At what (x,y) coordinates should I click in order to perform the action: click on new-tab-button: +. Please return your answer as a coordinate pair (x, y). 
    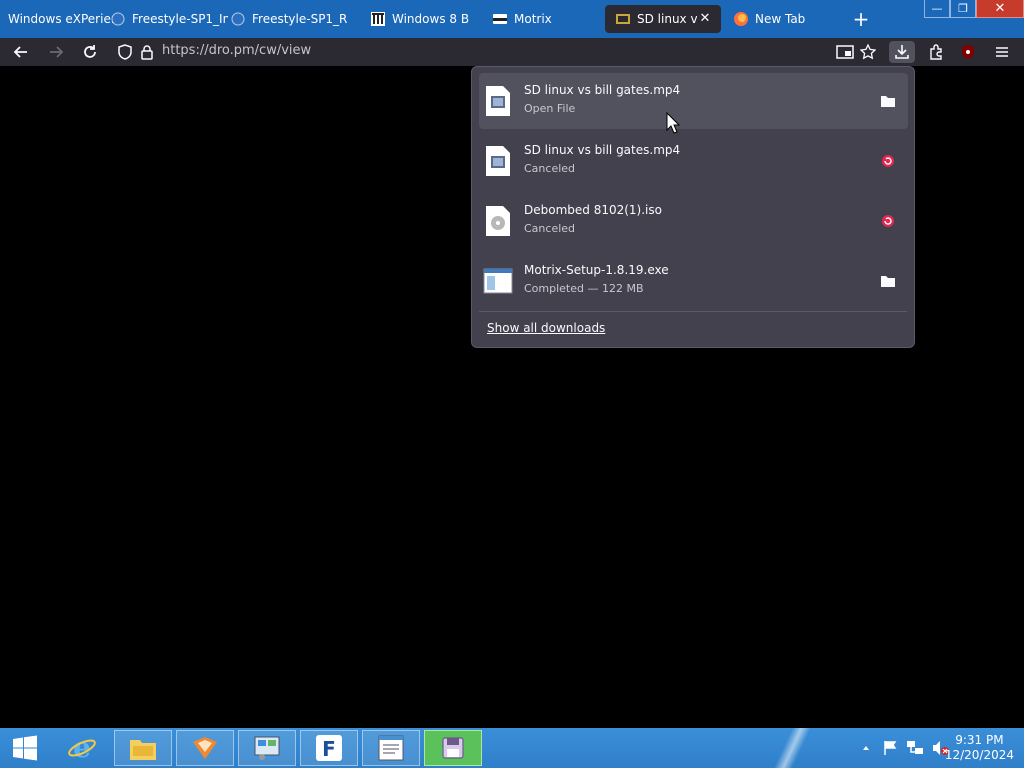
    Looking at the image, I should click on (861, 19).